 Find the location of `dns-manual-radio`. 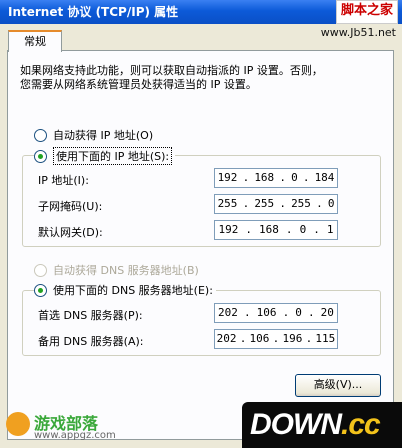

dns-manual-radio is located at coordinates (40, 290).